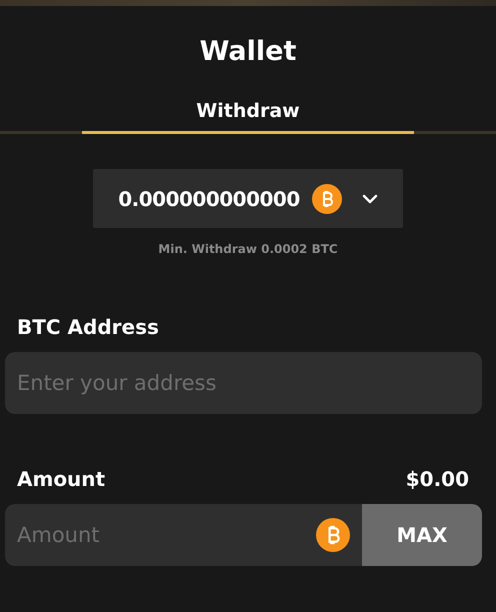  I want to click on chevron-down-icon, so click(370, 199).